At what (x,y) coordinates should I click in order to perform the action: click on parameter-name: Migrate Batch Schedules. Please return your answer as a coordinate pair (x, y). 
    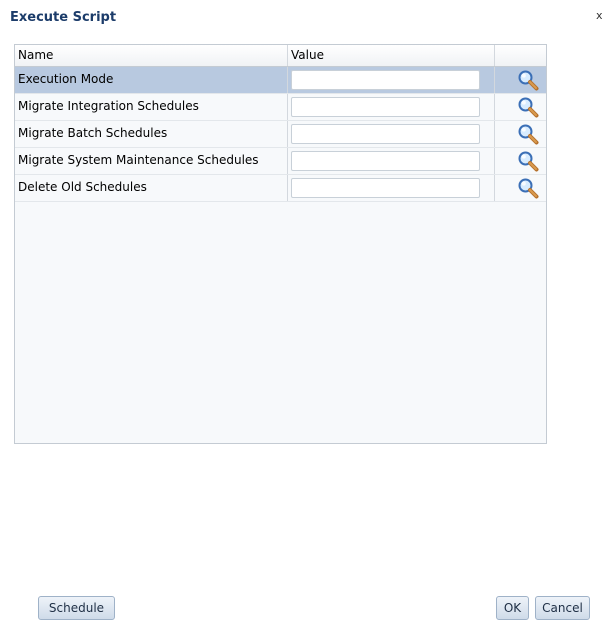
    Looking at the image, I should click on (151, 134).